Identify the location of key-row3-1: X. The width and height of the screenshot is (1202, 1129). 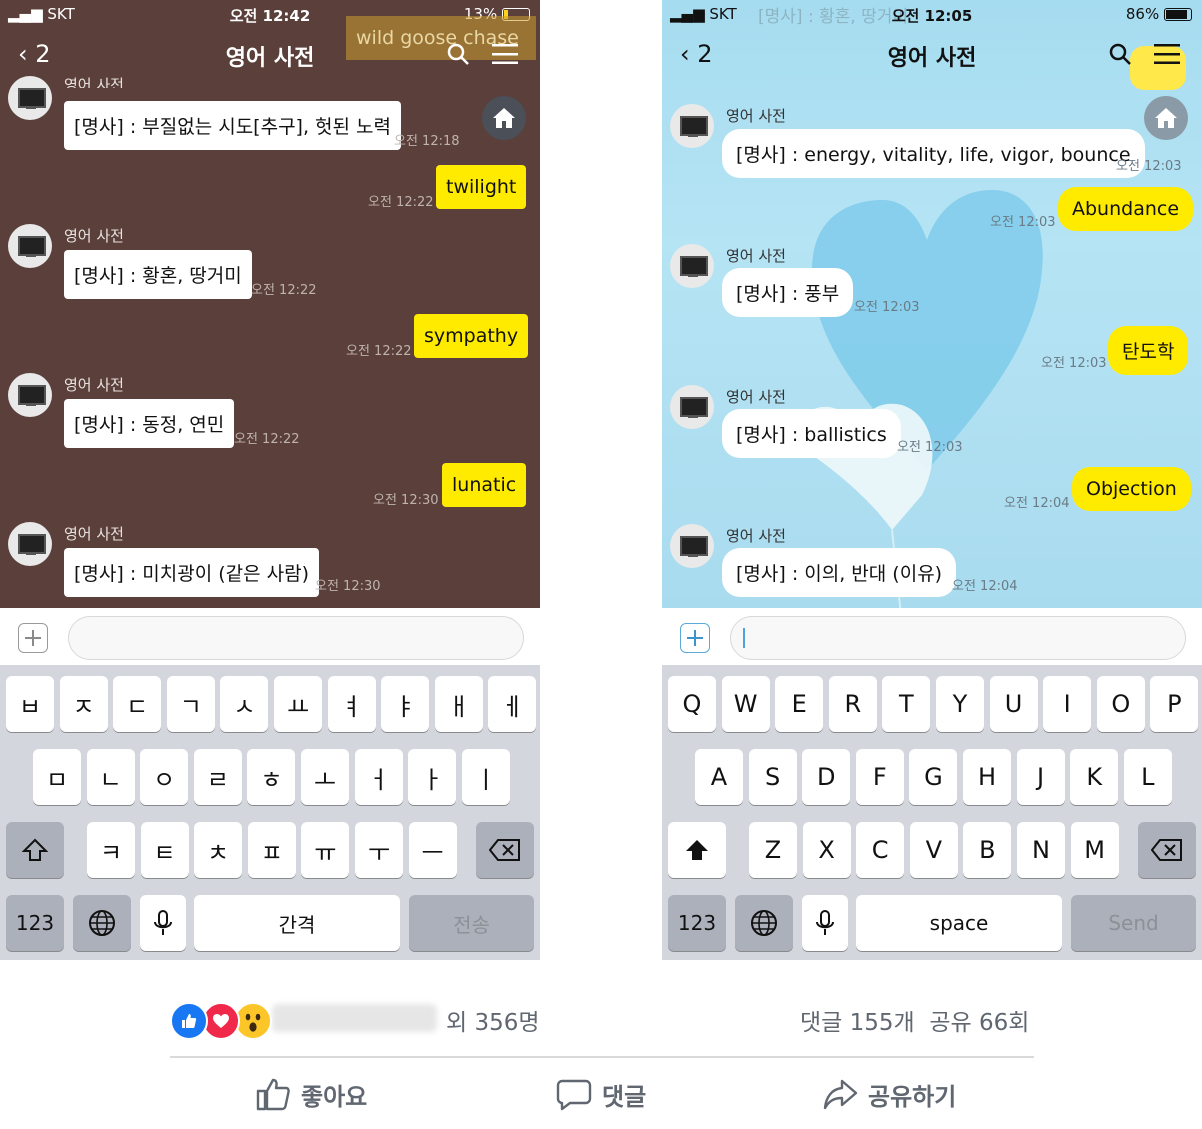
(826, 850).